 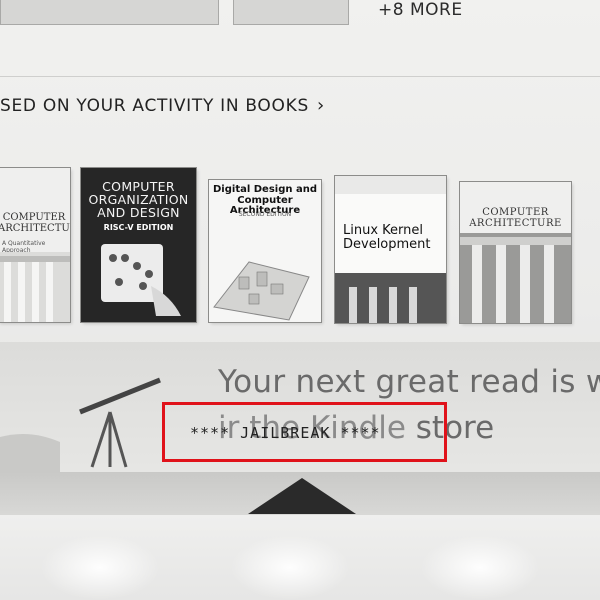 I want to click on highlight-box, so click(x=304, y=432).